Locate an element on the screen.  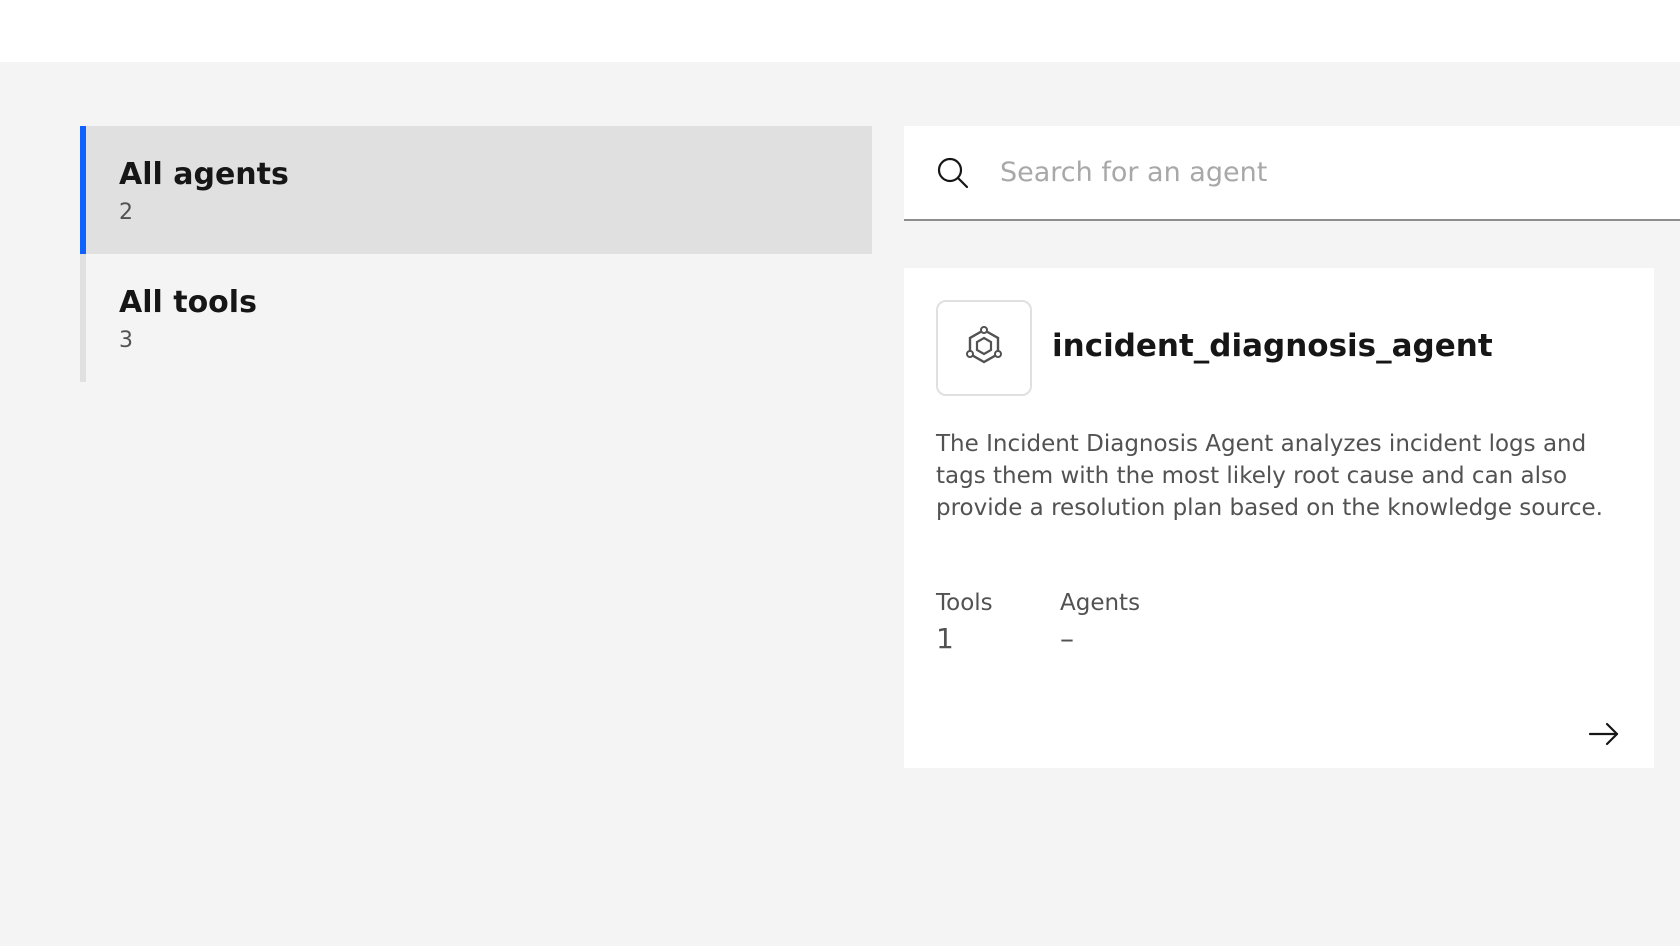
tools-stat-label: Tools is located at coordinates (964, 603).